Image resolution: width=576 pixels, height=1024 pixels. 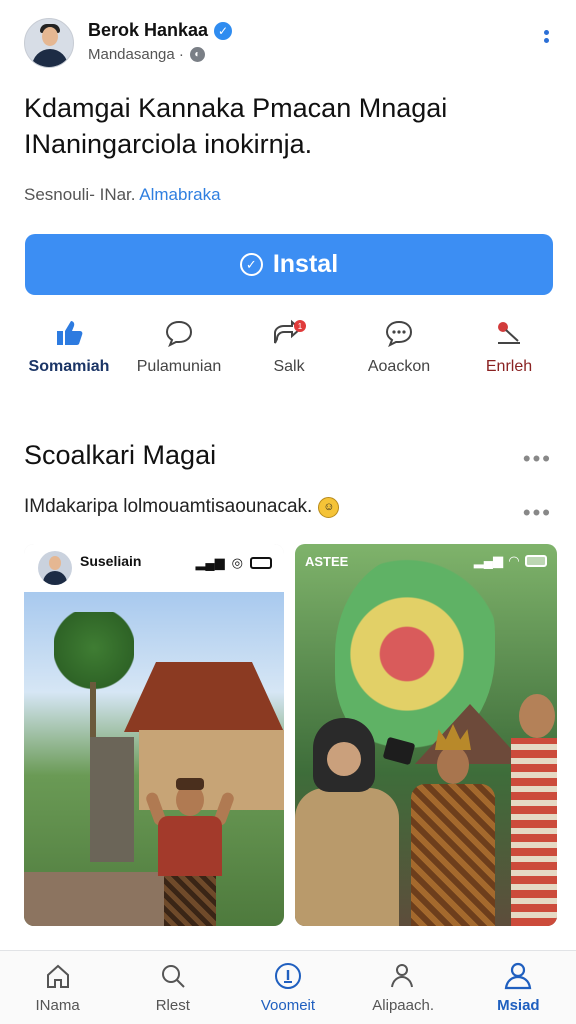 What do you see at coordinates (329, 507) in the screenshot?
I see `smiley-emoji-icon: ☺` at bounding box center [329, 507].